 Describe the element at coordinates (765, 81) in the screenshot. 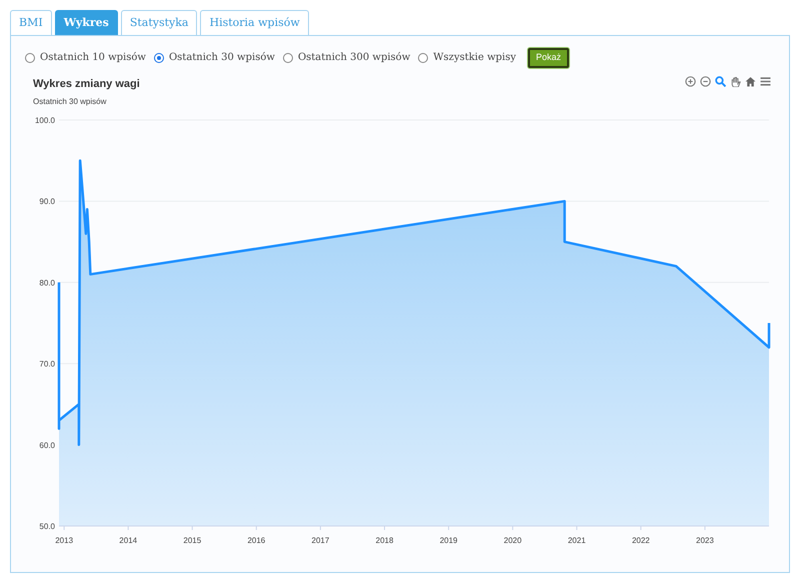

I see `menu-icon` at that location.